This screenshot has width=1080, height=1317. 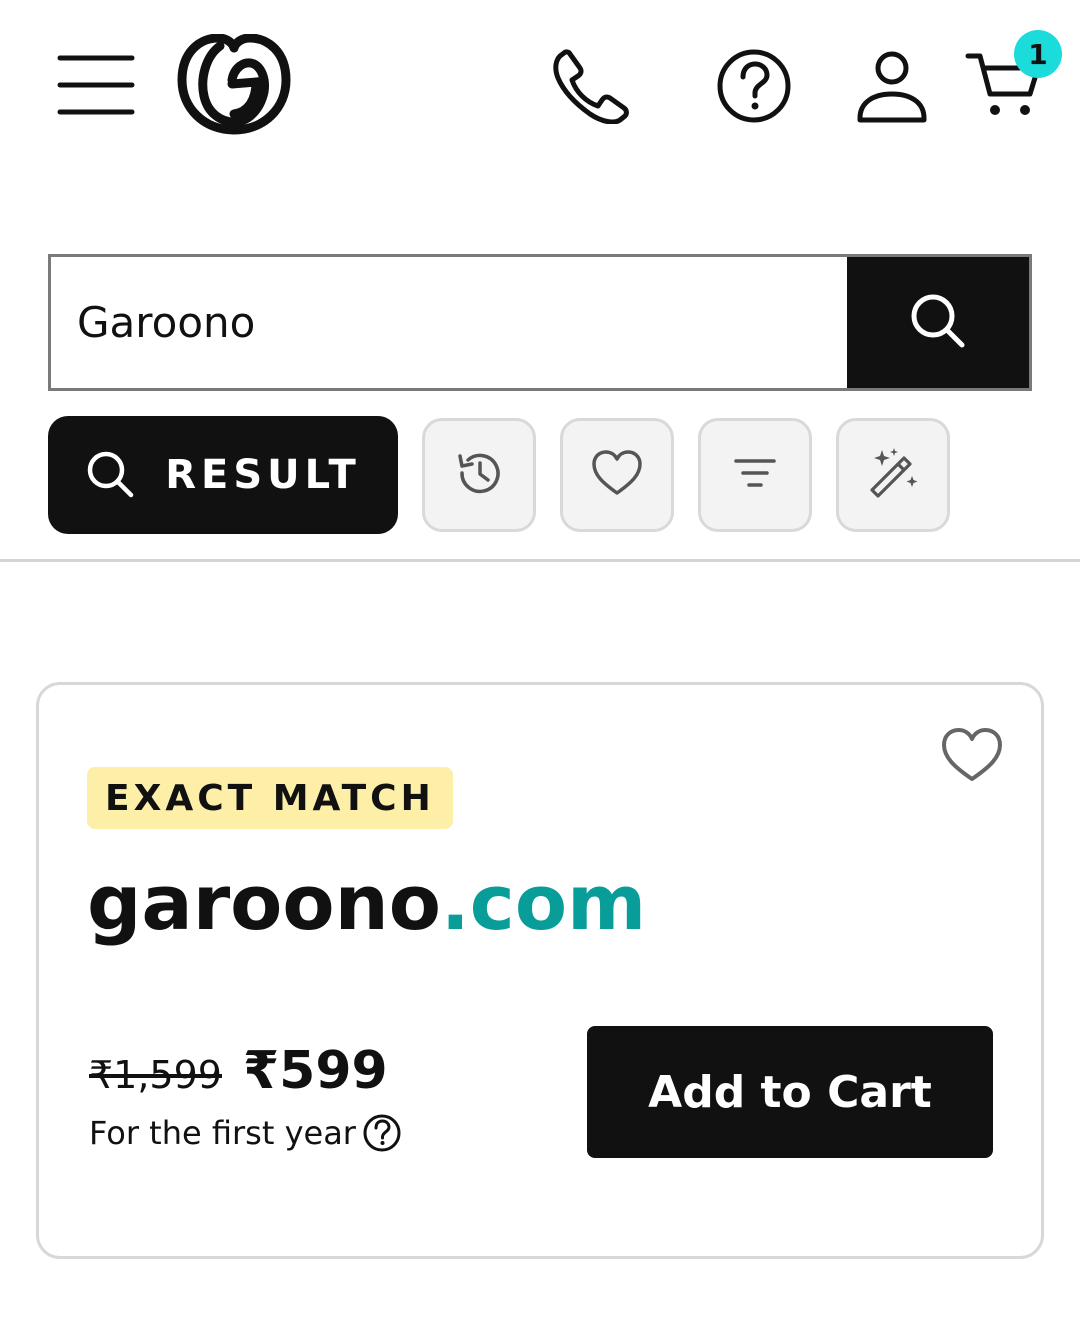 What do you see at coordinates (234, 85) in the screenshot?
I see `godaddy-logo-icon` at bounding box center [234, 85].